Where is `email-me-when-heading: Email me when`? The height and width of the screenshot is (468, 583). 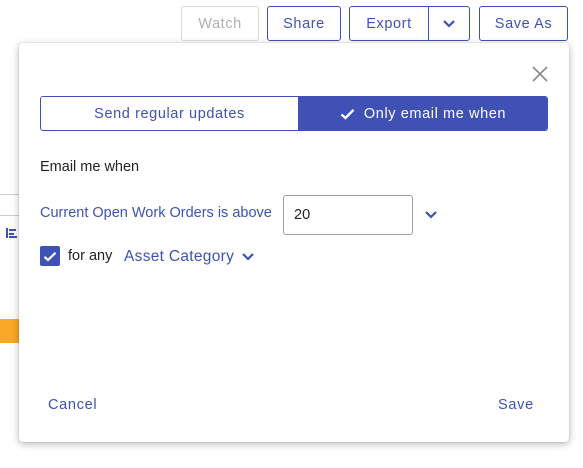 email-me-when-heading: Email me when is located at coordinates (90, 167).